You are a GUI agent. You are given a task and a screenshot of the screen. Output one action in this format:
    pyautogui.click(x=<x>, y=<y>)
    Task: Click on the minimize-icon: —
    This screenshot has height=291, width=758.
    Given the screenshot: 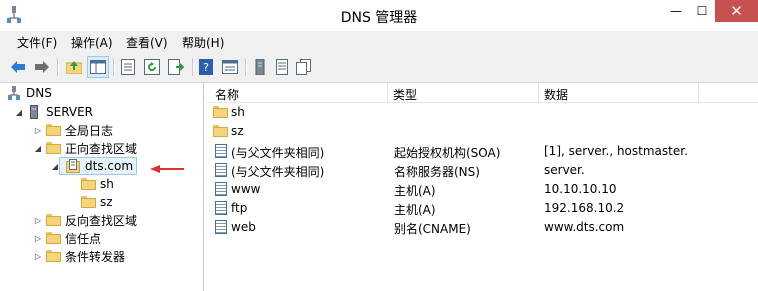 What is the action you would take?
    pyautogui.click(x=676, y=11)
    